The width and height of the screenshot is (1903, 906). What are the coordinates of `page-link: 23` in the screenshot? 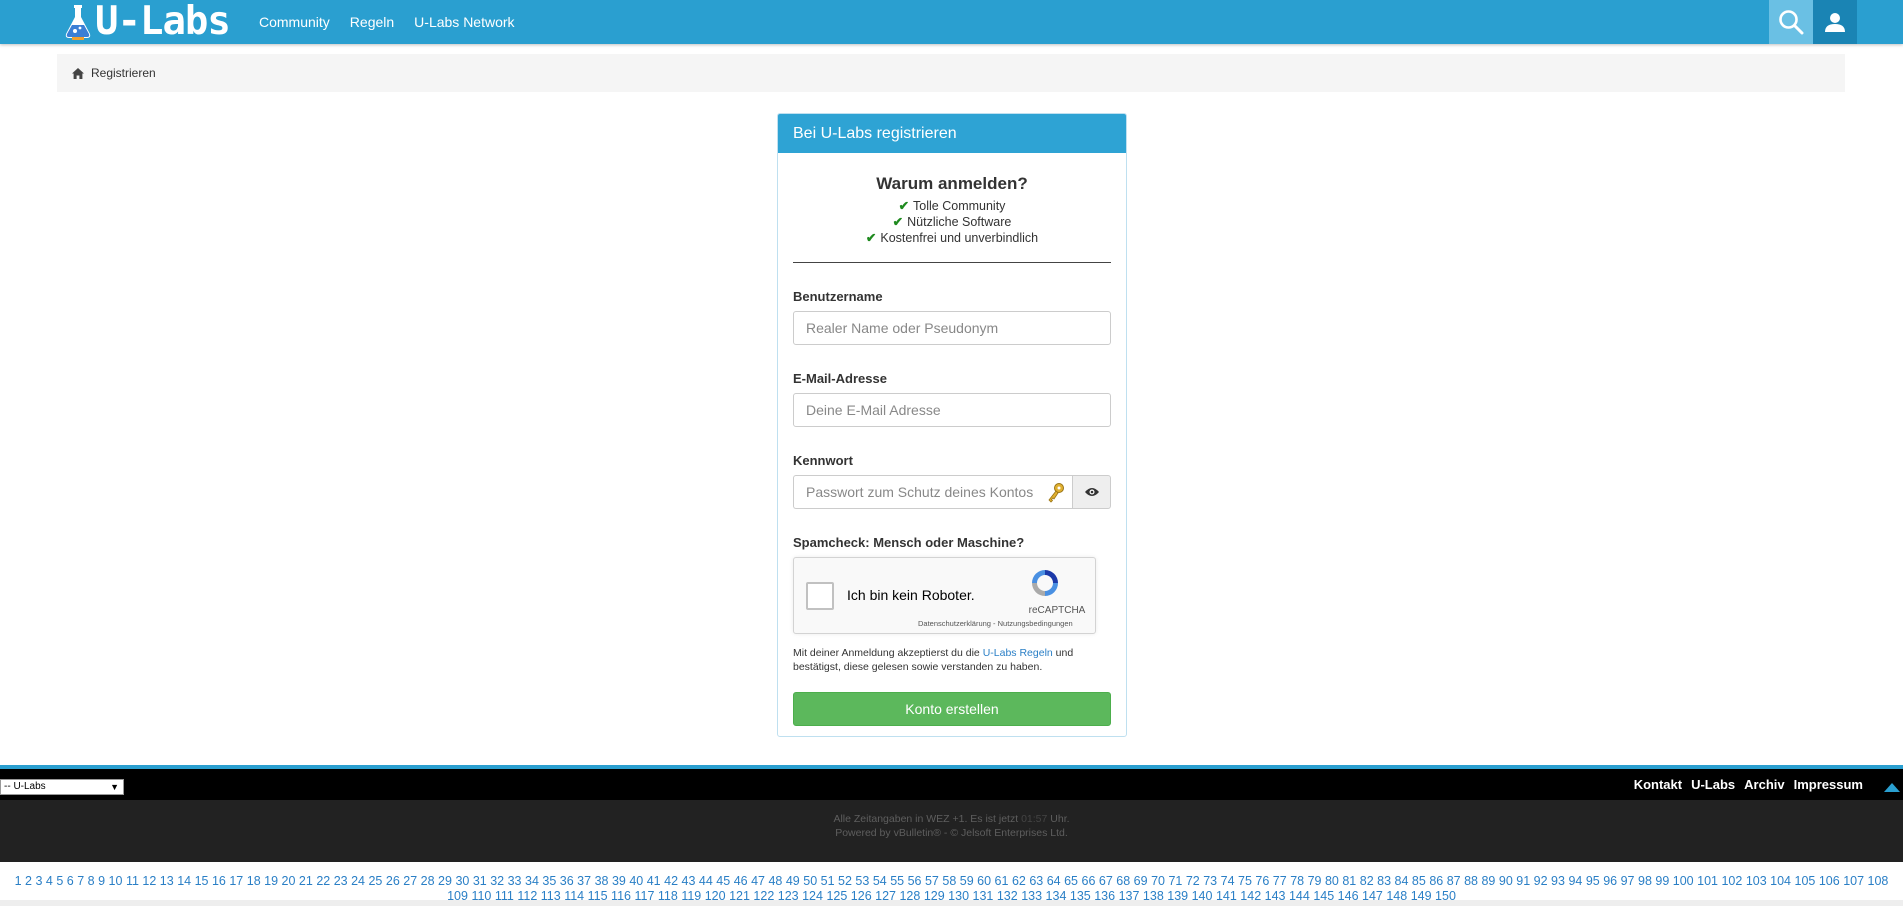 It's located at (341, 881).